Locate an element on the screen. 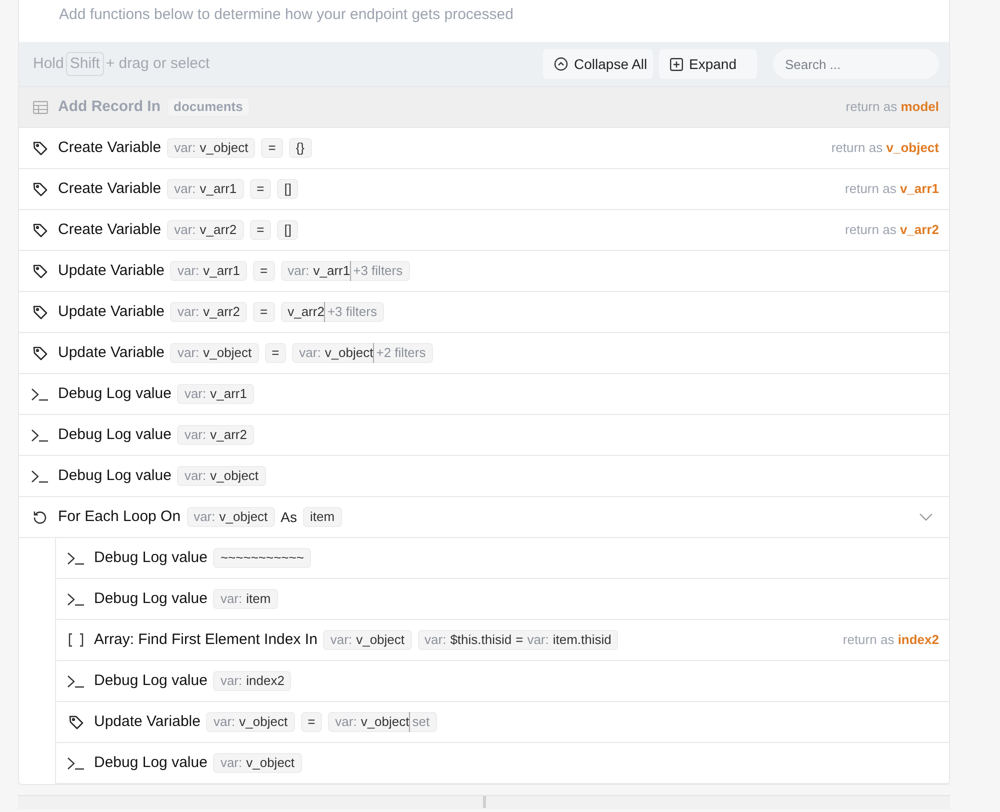 The width and height of the screenshot is (1000, 812). value-chip: var: $this.thisid = var: item.thisid is located at coordinates (518, 640).